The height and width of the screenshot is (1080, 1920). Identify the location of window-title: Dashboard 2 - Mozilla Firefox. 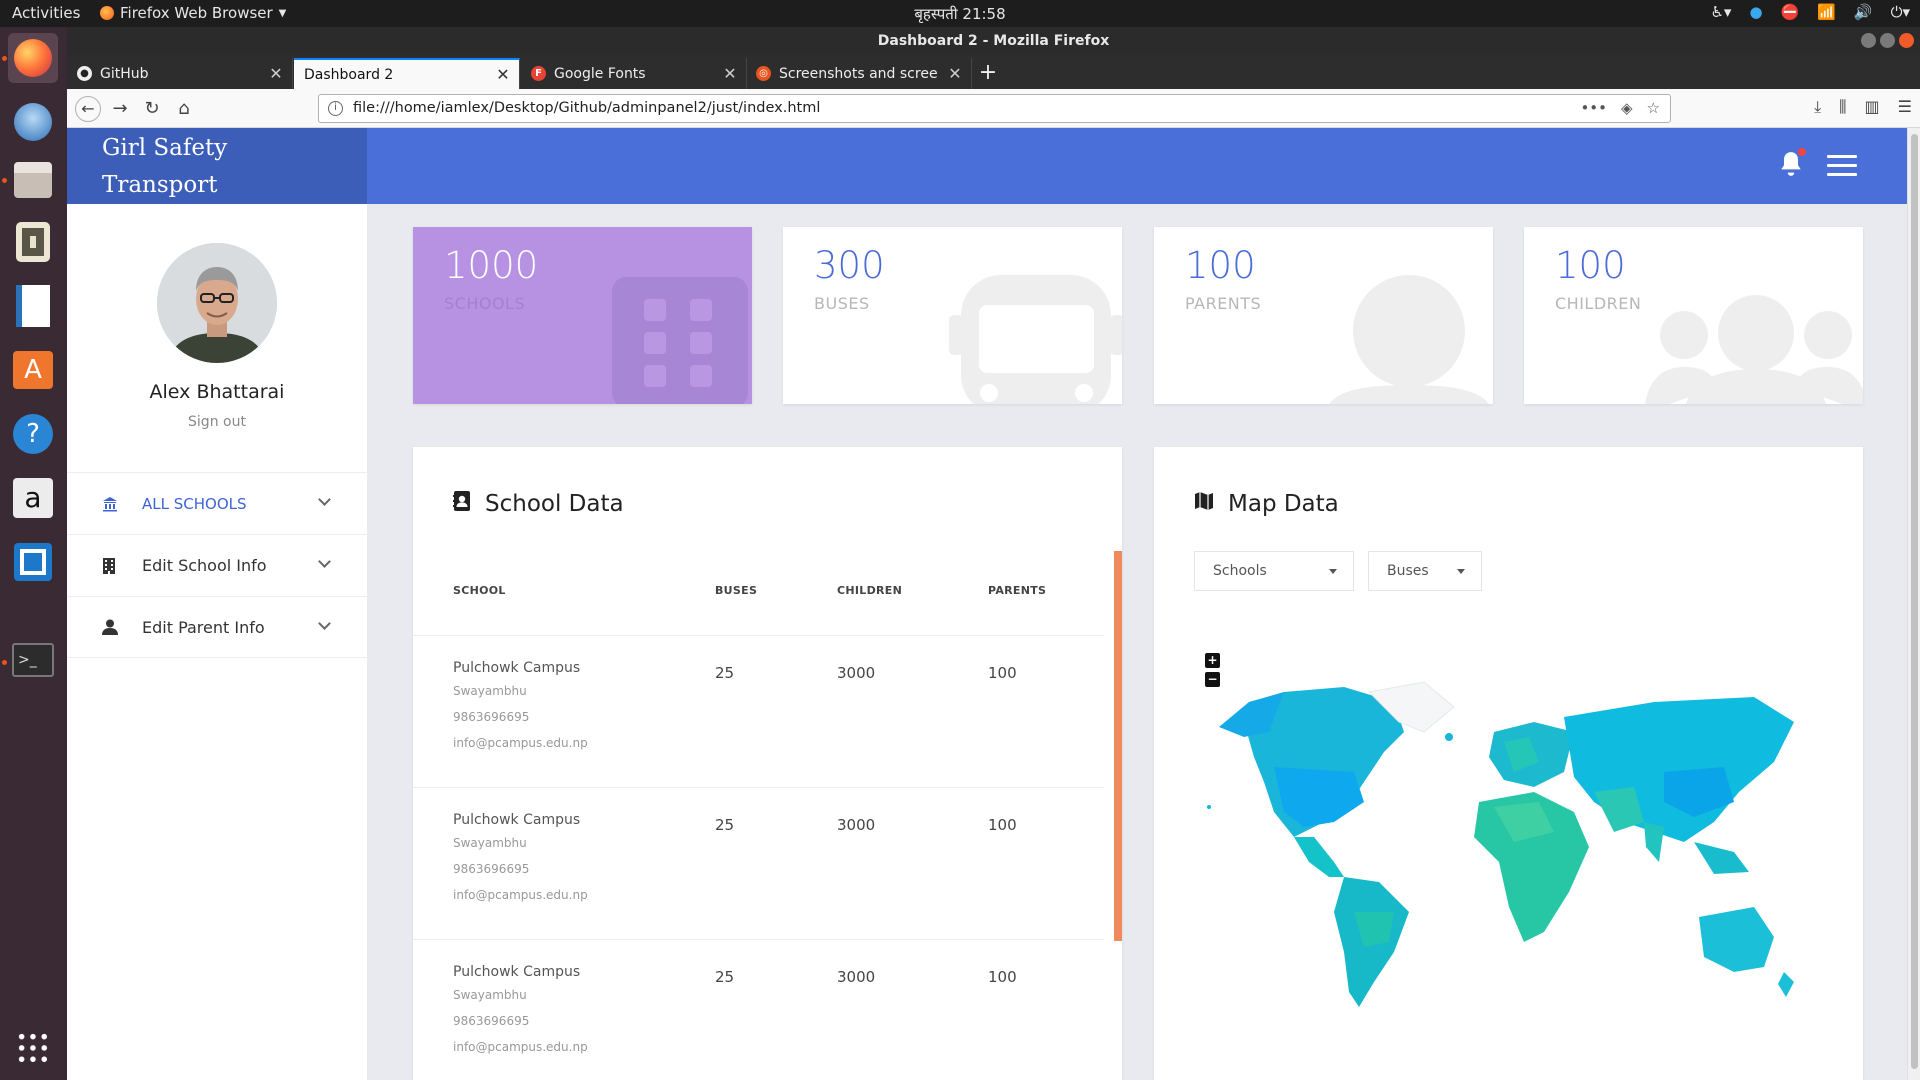
(993, 41).